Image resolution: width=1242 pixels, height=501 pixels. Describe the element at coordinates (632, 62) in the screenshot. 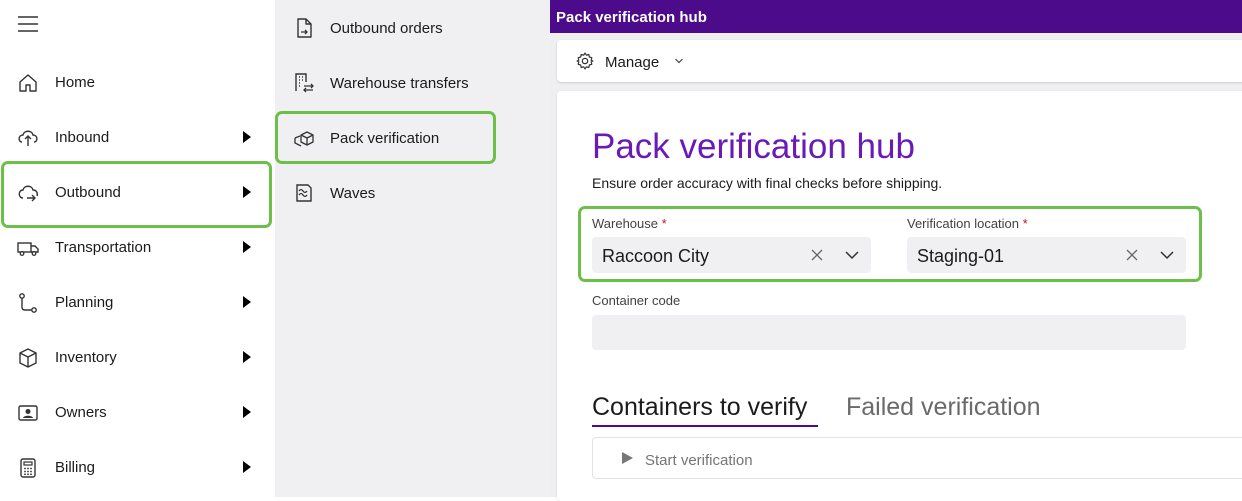

I see `manage-label: Manage` at that location.